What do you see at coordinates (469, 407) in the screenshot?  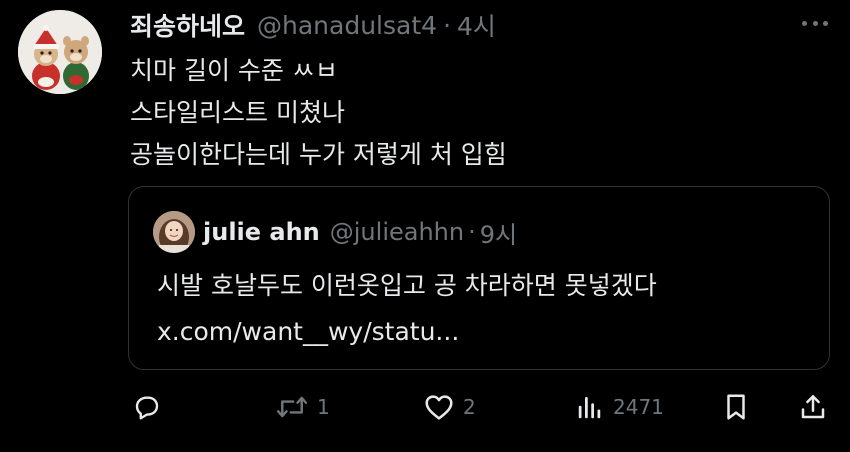 I see `like-count: 2` at bounding box center [469, 407].